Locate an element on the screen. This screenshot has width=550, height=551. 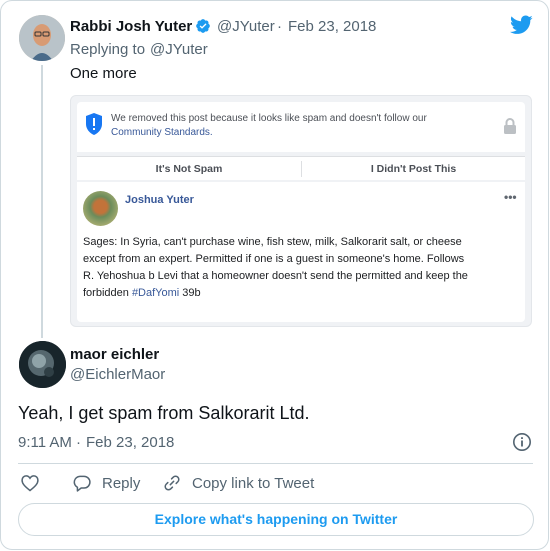
author-name: Rabbi Josh Yuter is located at coordinates (131, 26).